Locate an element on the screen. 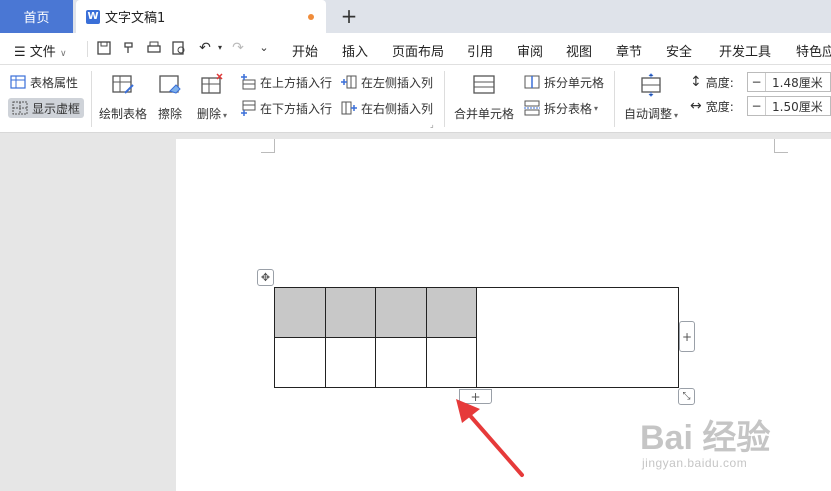 The image size is (831, 491). hamburger-icon: ☰ is located at coordinates (20, 52).